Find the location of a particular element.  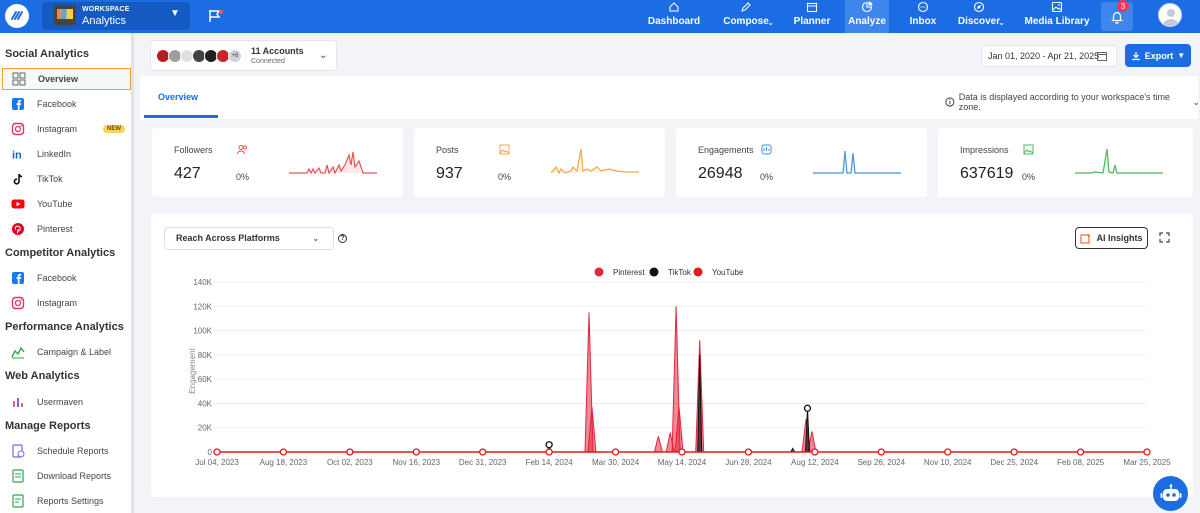

y-tick-label: 0 is located at coordinates (210, 452).